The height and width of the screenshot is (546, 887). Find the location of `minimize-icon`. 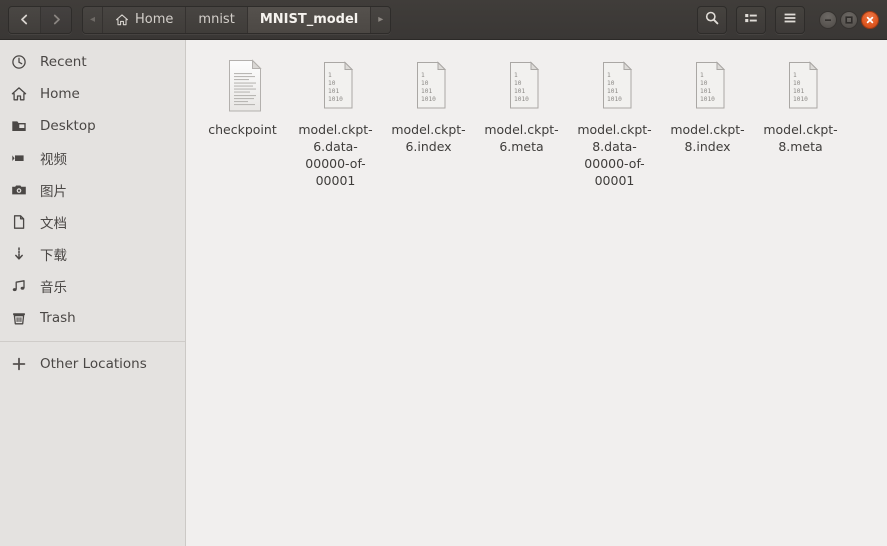

minimize-icon is located at coordinates (828, 20).